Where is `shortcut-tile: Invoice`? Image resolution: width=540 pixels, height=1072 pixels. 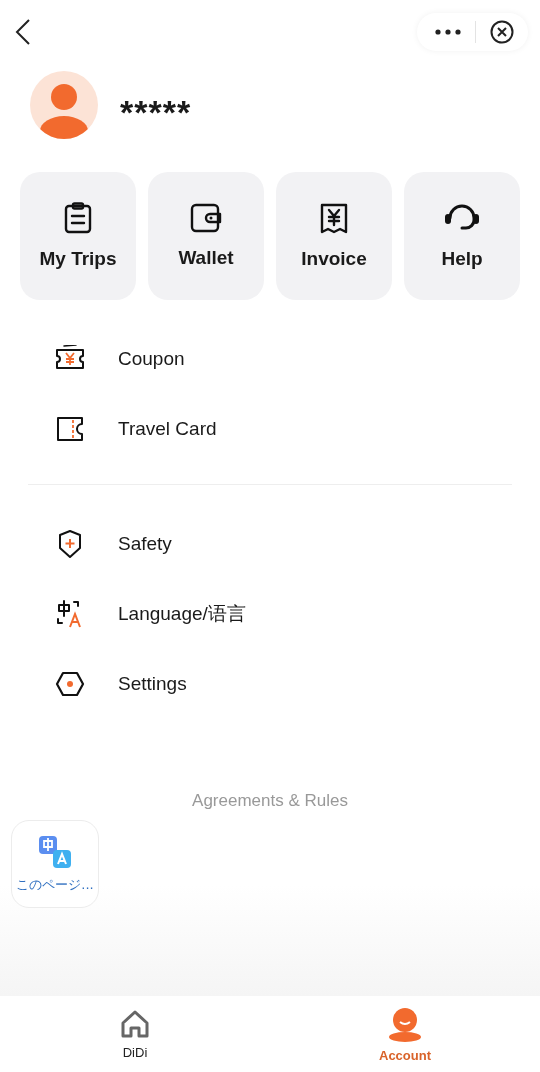
shortcut-tile: Invoice is located at coordinates (334, 236).